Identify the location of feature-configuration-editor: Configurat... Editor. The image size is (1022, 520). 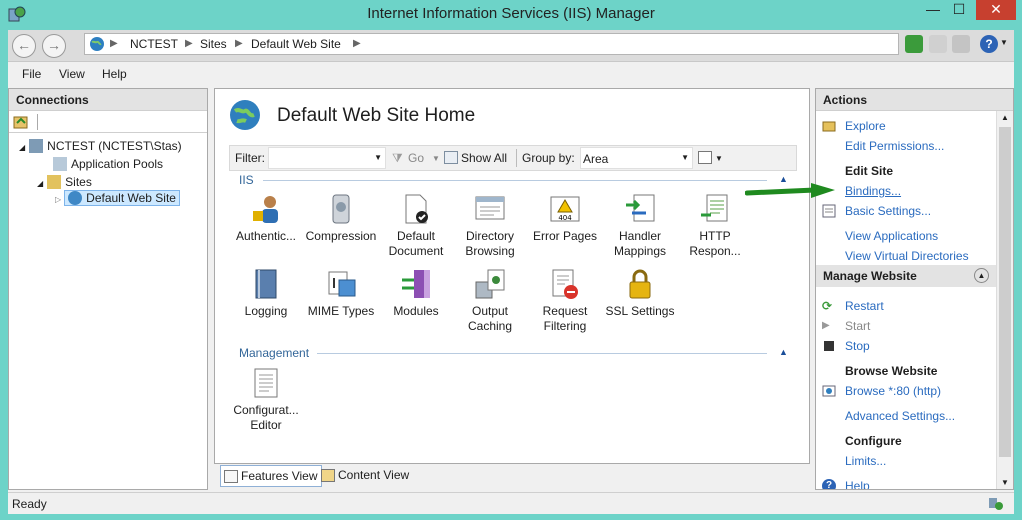
(266, 400).